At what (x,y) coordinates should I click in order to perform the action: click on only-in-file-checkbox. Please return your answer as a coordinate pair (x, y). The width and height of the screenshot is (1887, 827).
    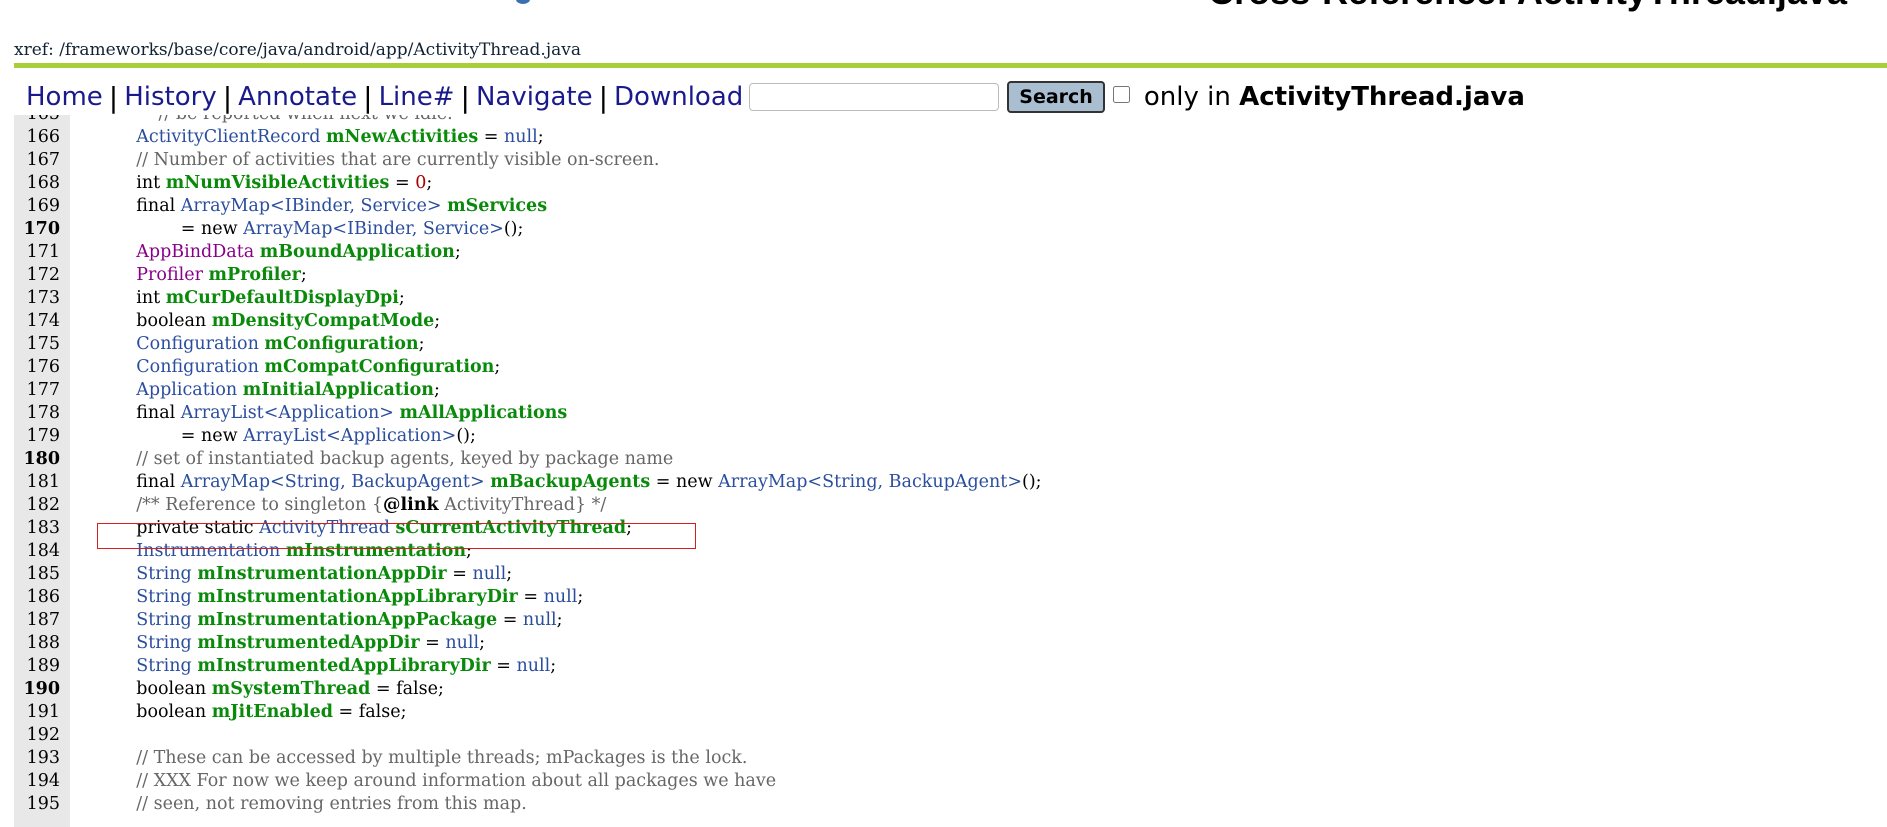
    Looking at the image, I should click on (1121, 94).